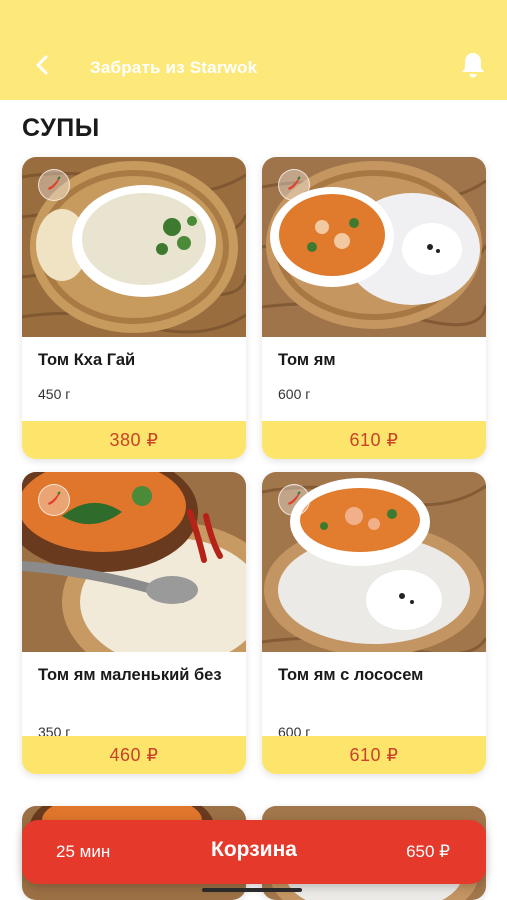 The width and height of the screenshot is (507, 900). Describe the element at coordinates (61, 128) in the screenshot. I see `section-title: СУПЫ` at that location.